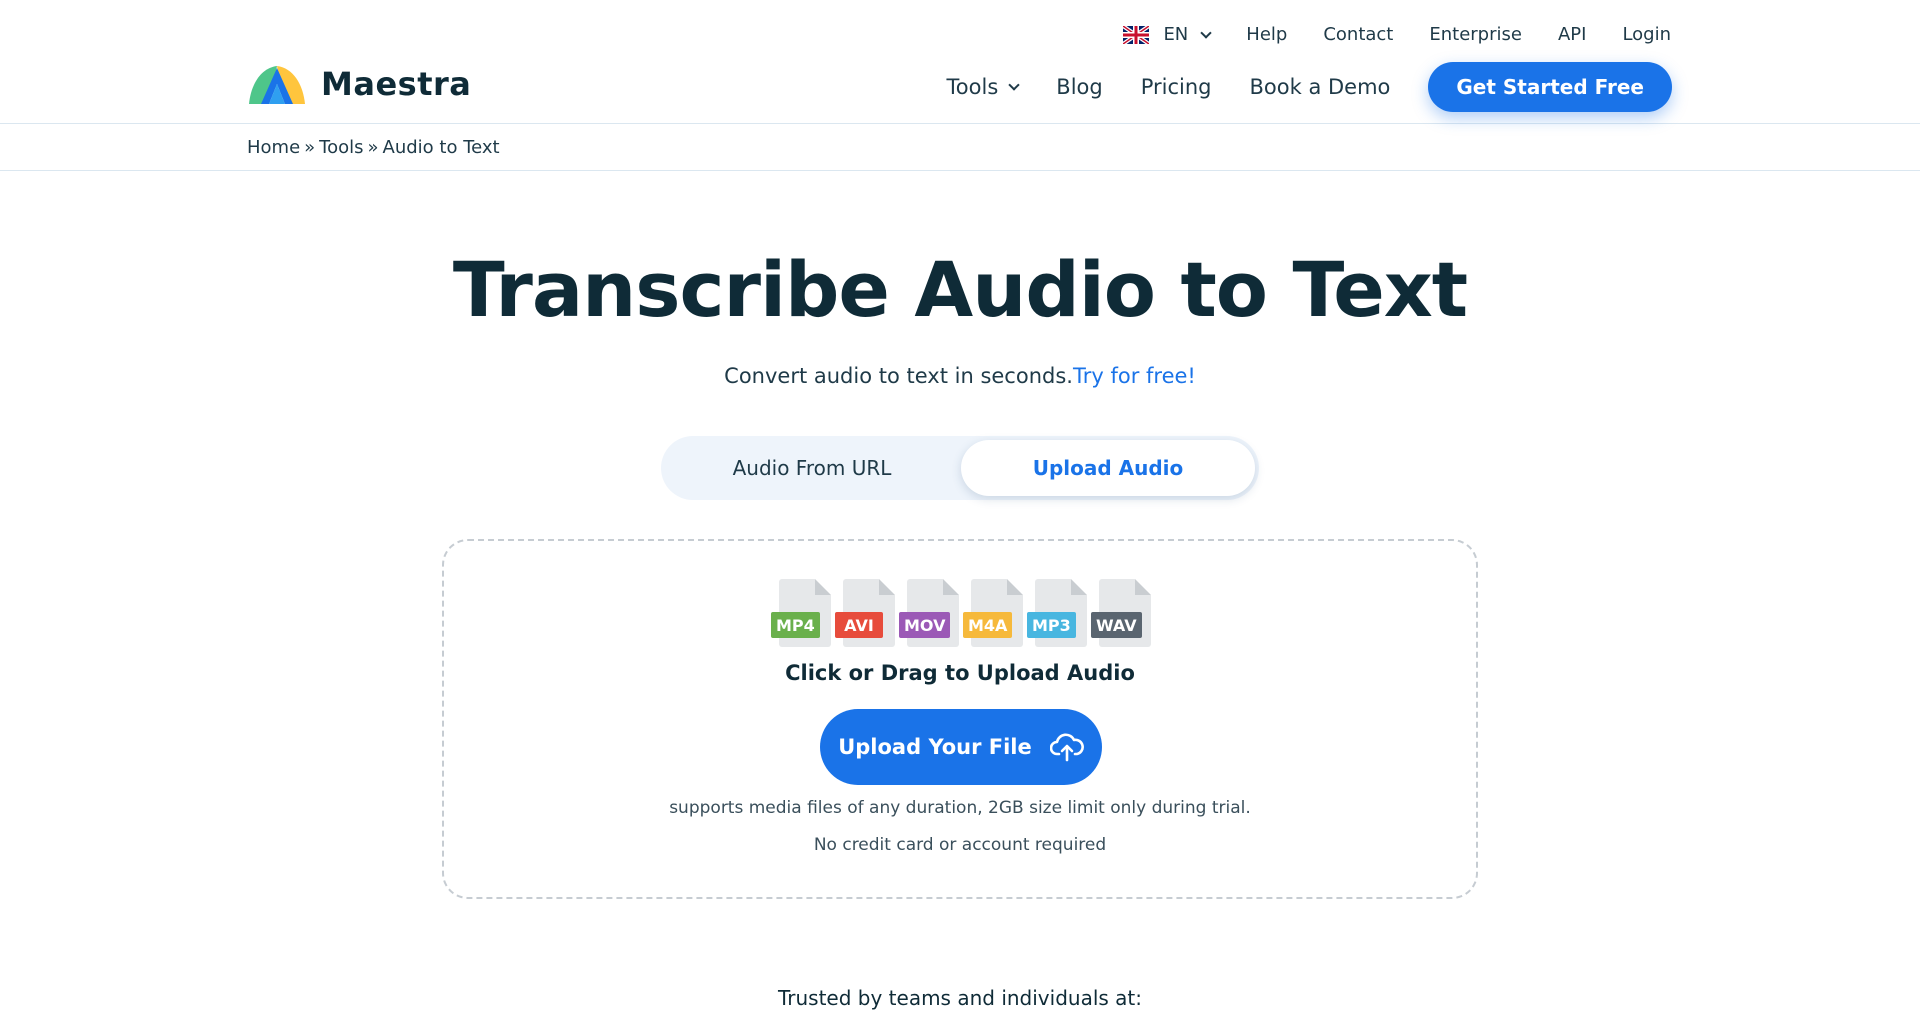  I want to click on get-started-button: Get Started Free, so click(1550, 87).